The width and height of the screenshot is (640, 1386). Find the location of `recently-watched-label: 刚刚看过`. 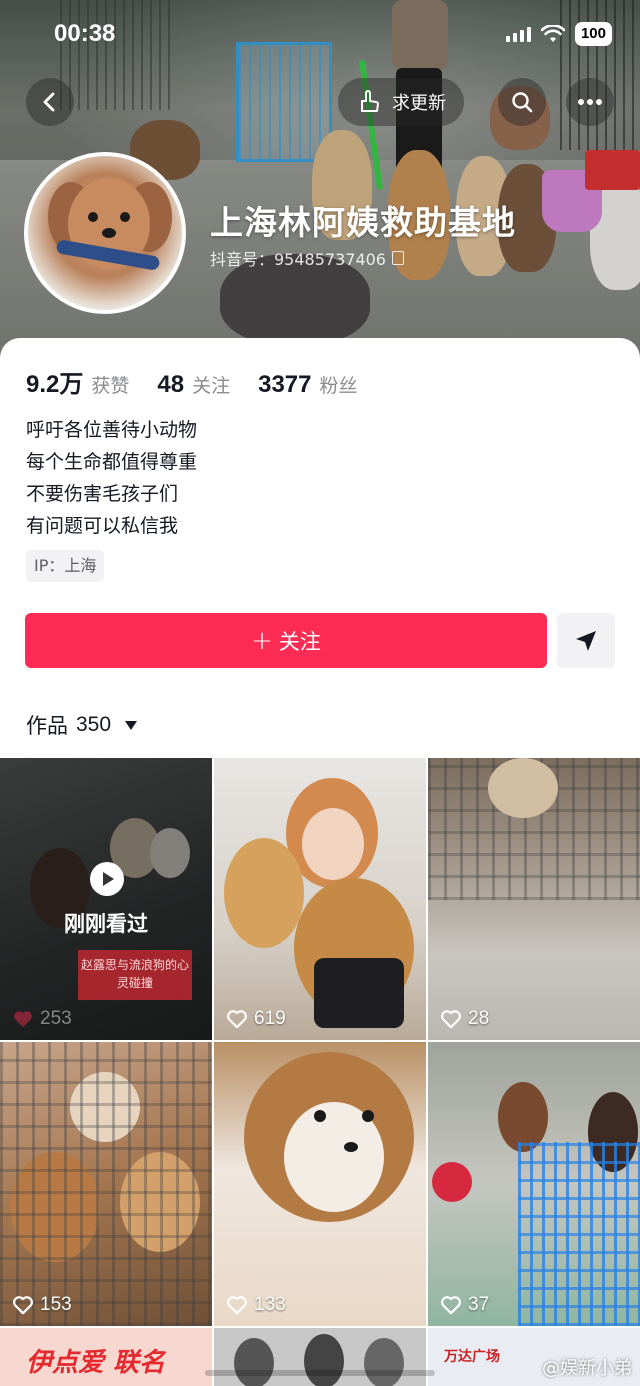

recently-watched-label: 刚刚看过 is located at coordinates (106, 924).